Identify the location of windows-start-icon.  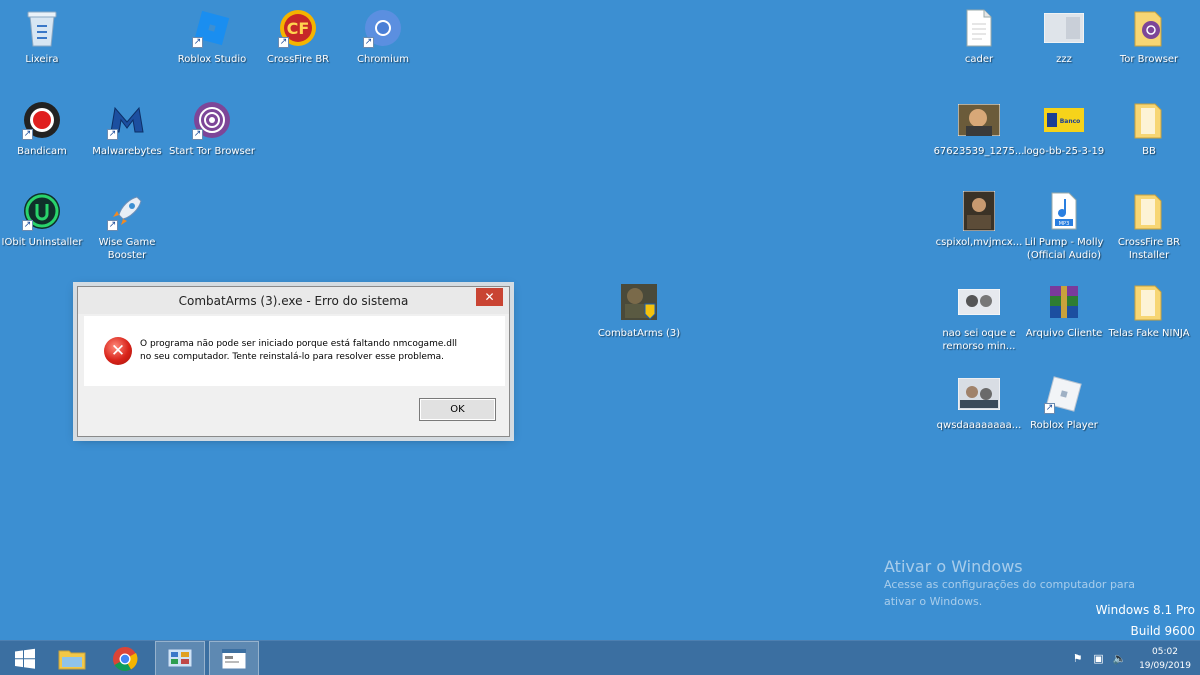
(25, 658).